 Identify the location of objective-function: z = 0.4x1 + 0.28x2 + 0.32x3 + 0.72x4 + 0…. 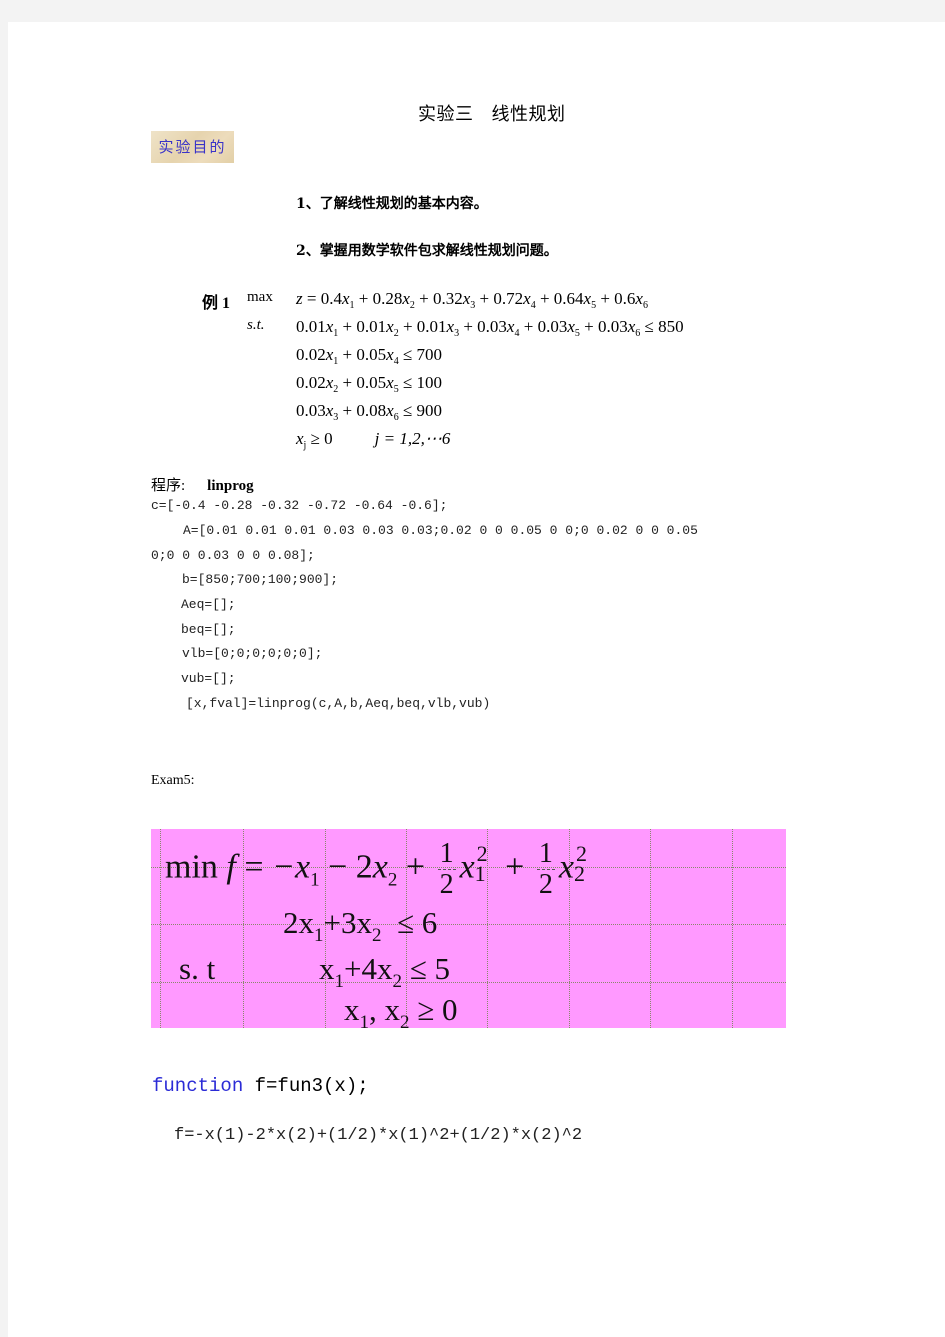
(472, 300).